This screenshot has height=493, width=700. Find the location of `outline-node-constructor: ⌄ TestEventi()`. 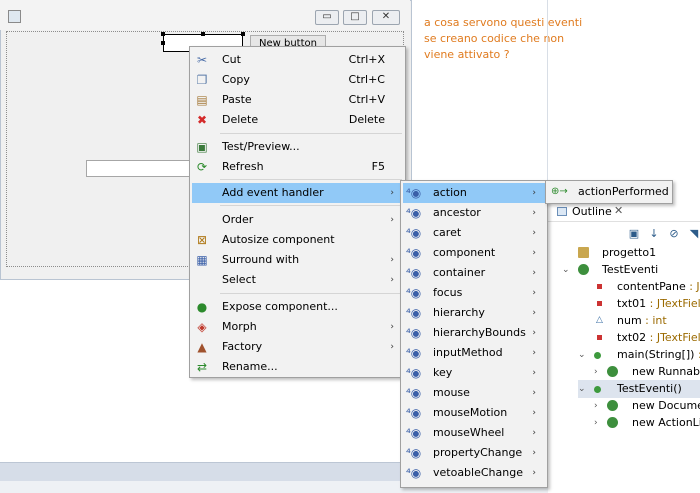

outline-node-constructor: ⌄ TestEventi() is located at coordinates (639, 389).